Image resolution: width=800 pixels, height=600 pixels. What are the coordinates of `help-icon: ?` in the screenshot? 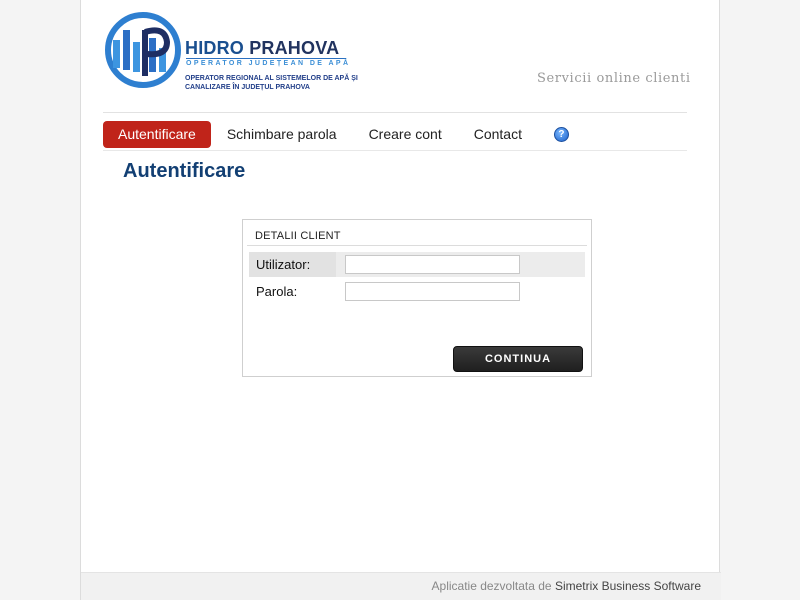 It's located at (561, 134).